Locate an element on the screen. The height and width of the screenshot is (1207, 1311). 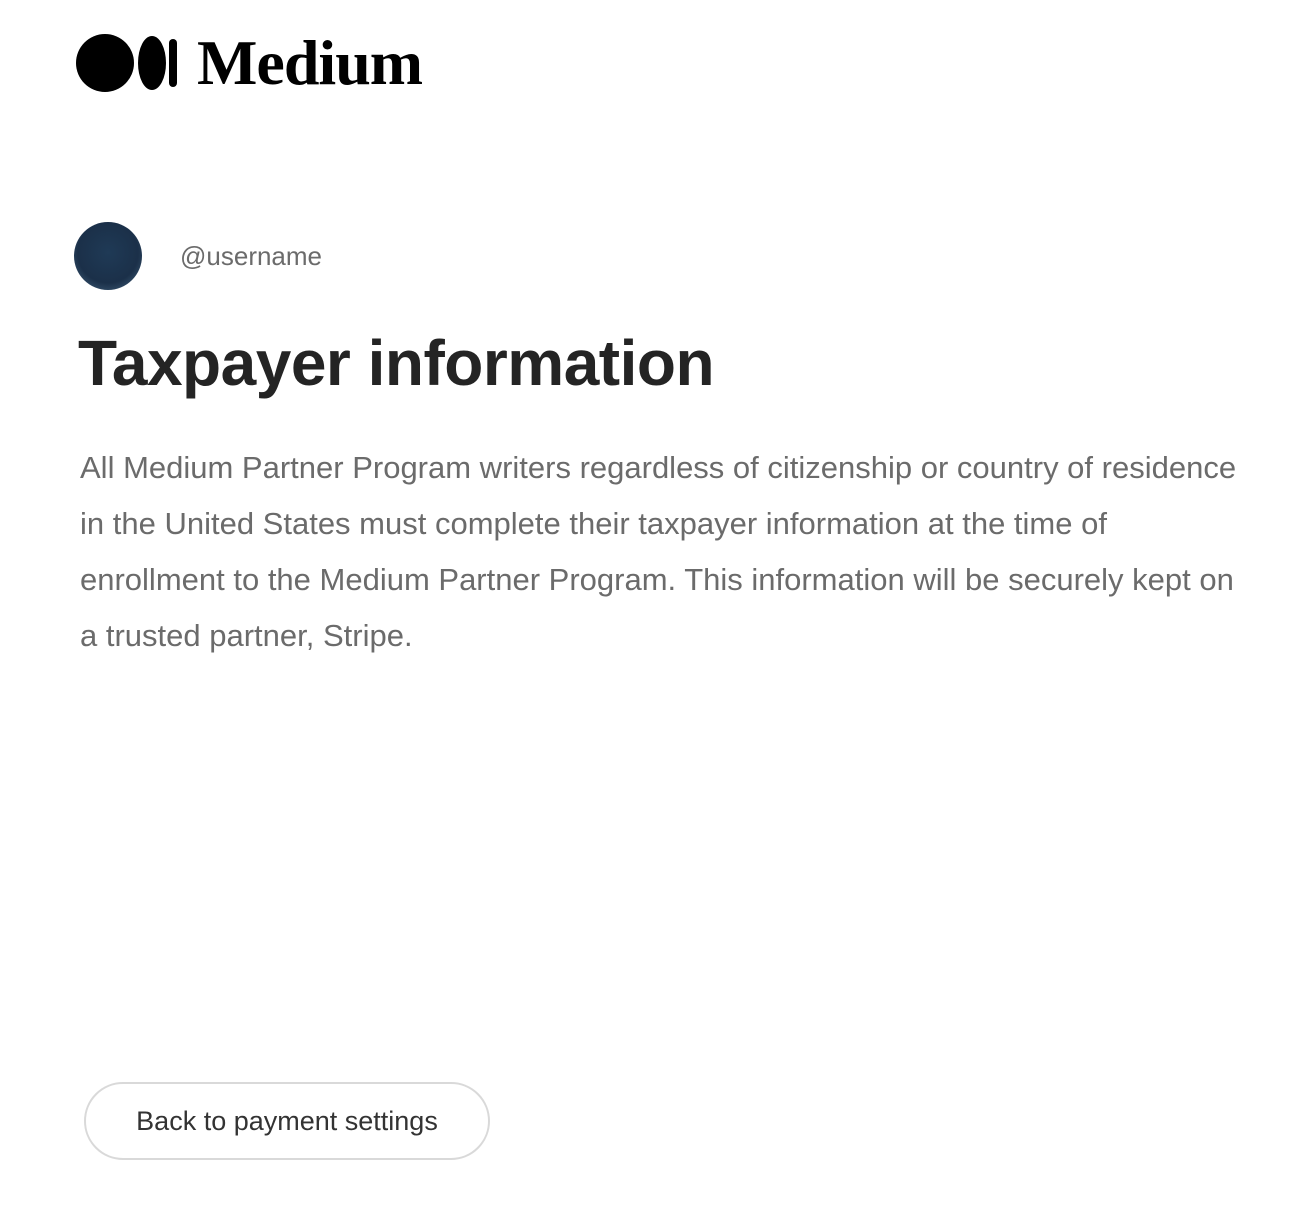
account-row: @username is located at coordinates (198, 256).